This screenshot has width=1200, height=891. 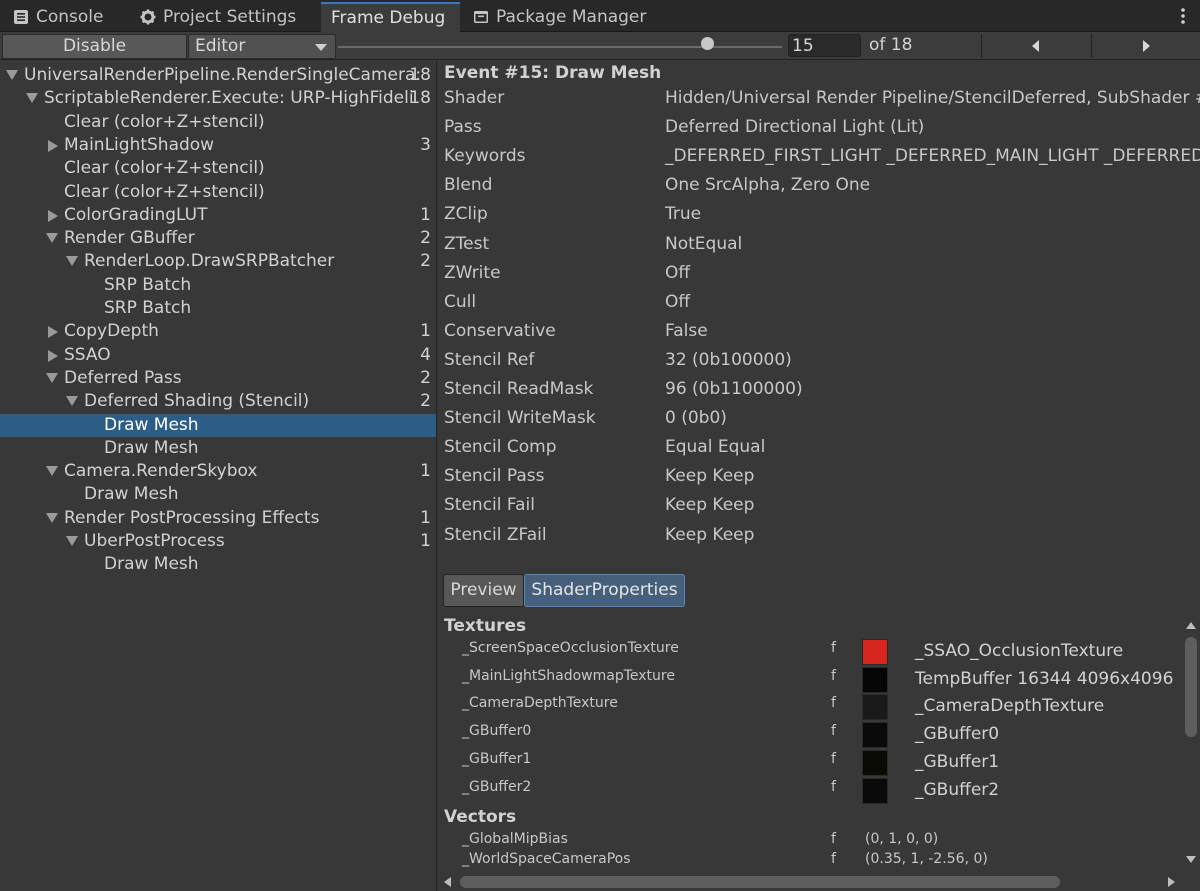 What do you see at coordinates (94, 46) in the screenshot?
I see `disable-button: Disable` at bounding box center [94, 46].